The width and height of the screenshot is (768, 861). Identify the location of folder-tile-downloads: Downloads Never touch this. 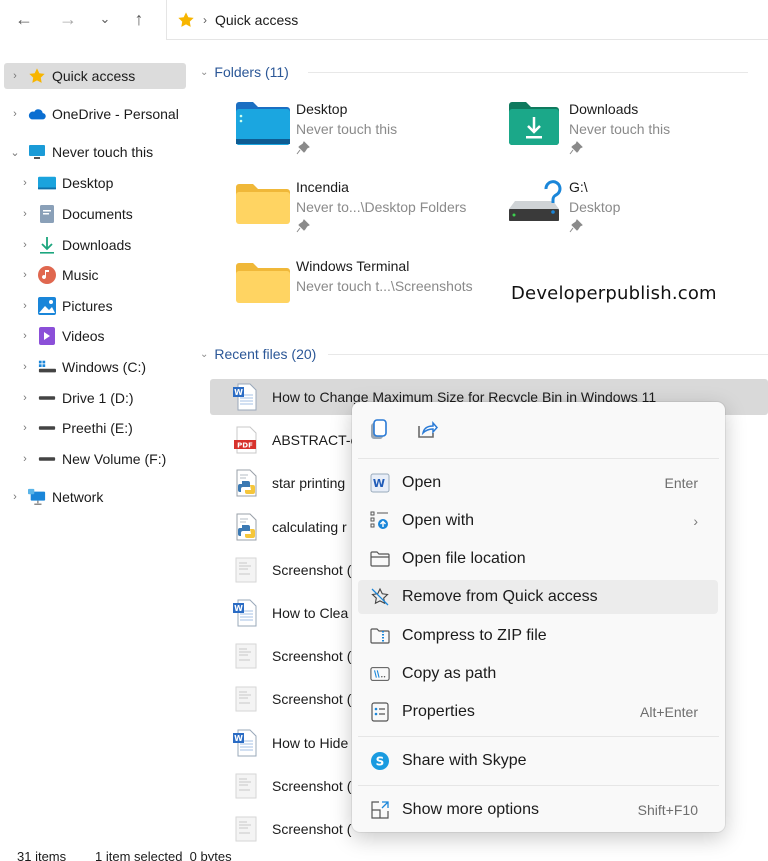
(638, 134).